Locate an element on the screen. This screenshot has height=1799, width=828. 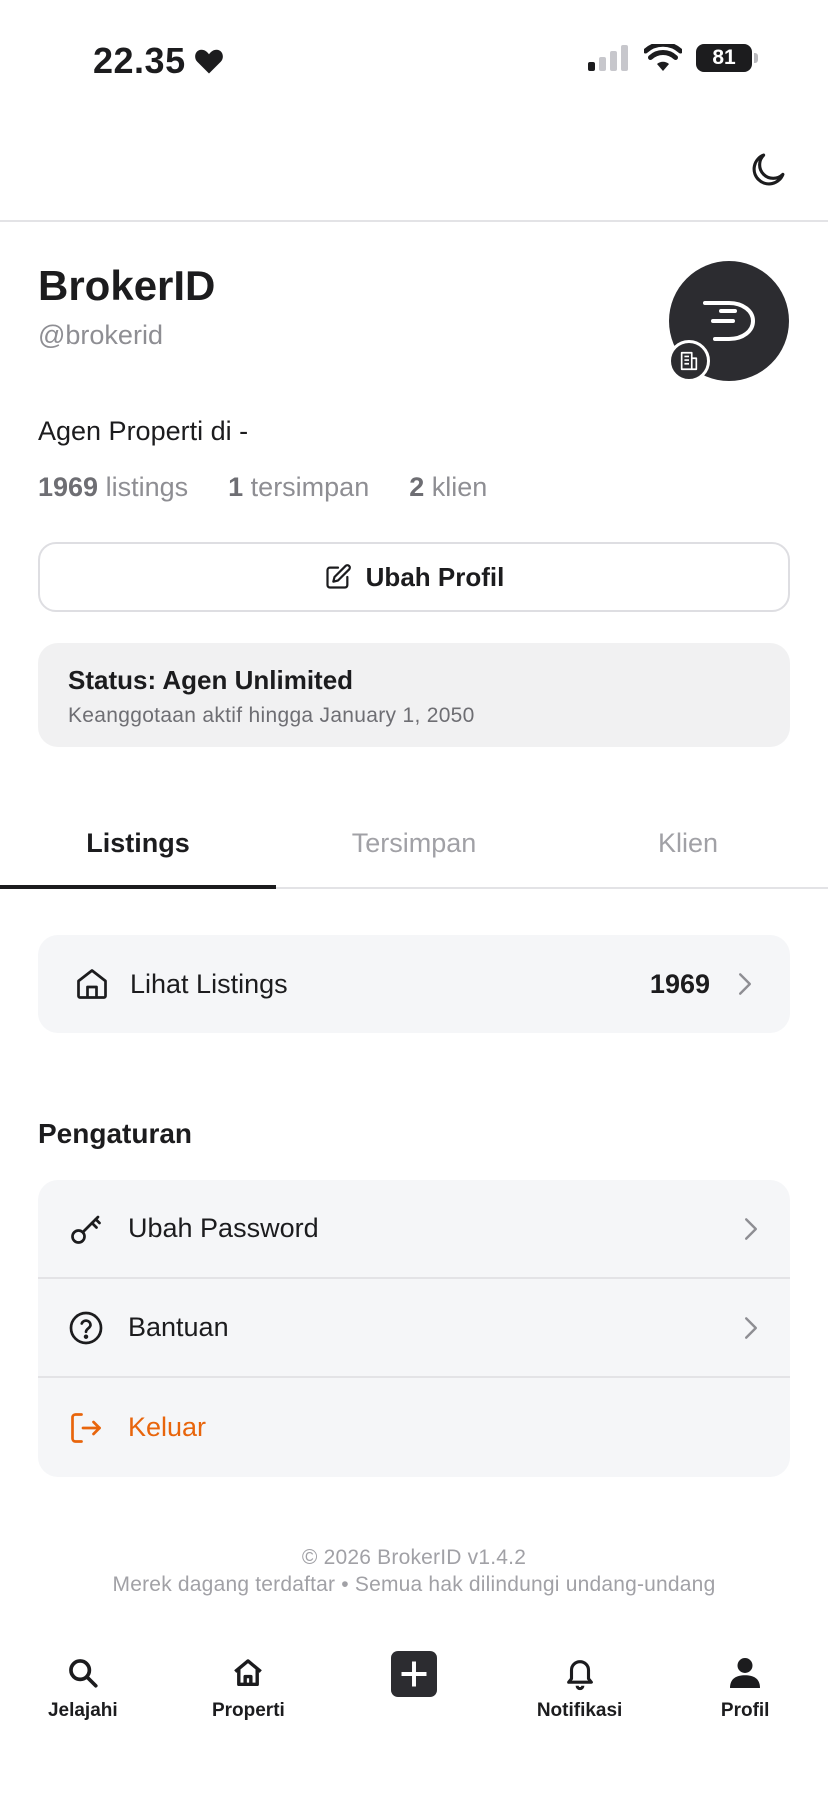
battery-indicator: 81 is located at coordinates (727, 58).